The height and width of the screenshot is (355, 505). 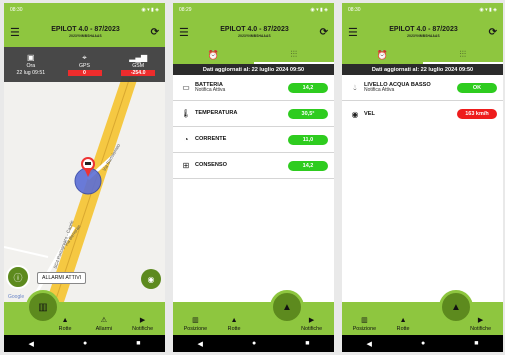 I want to click on app-header: ☰ EPILOT 4.0 - 87/2023 2023YNMBSHAAAS ⟳, so click(x=422, y=32).